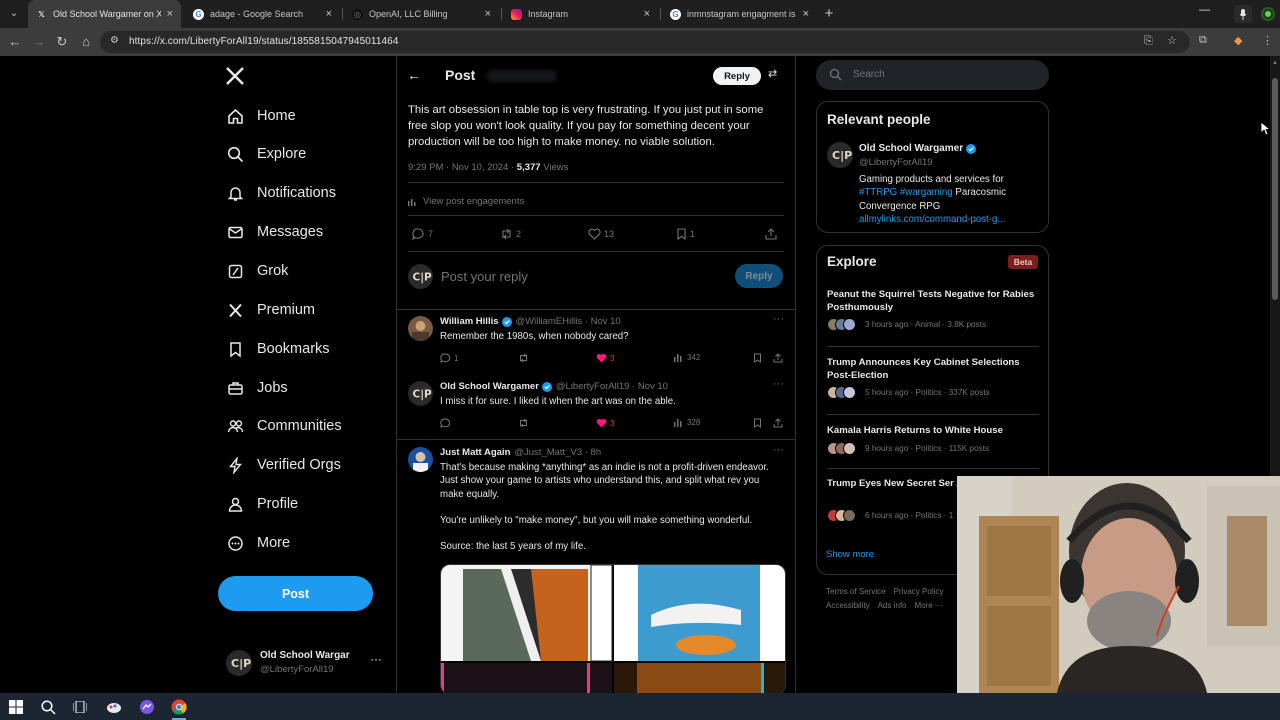 This screenshot has height=720, width=1280. I want to click on trend-meta: 5 hours ago · Politics · 337K posts, so click(932, 393).